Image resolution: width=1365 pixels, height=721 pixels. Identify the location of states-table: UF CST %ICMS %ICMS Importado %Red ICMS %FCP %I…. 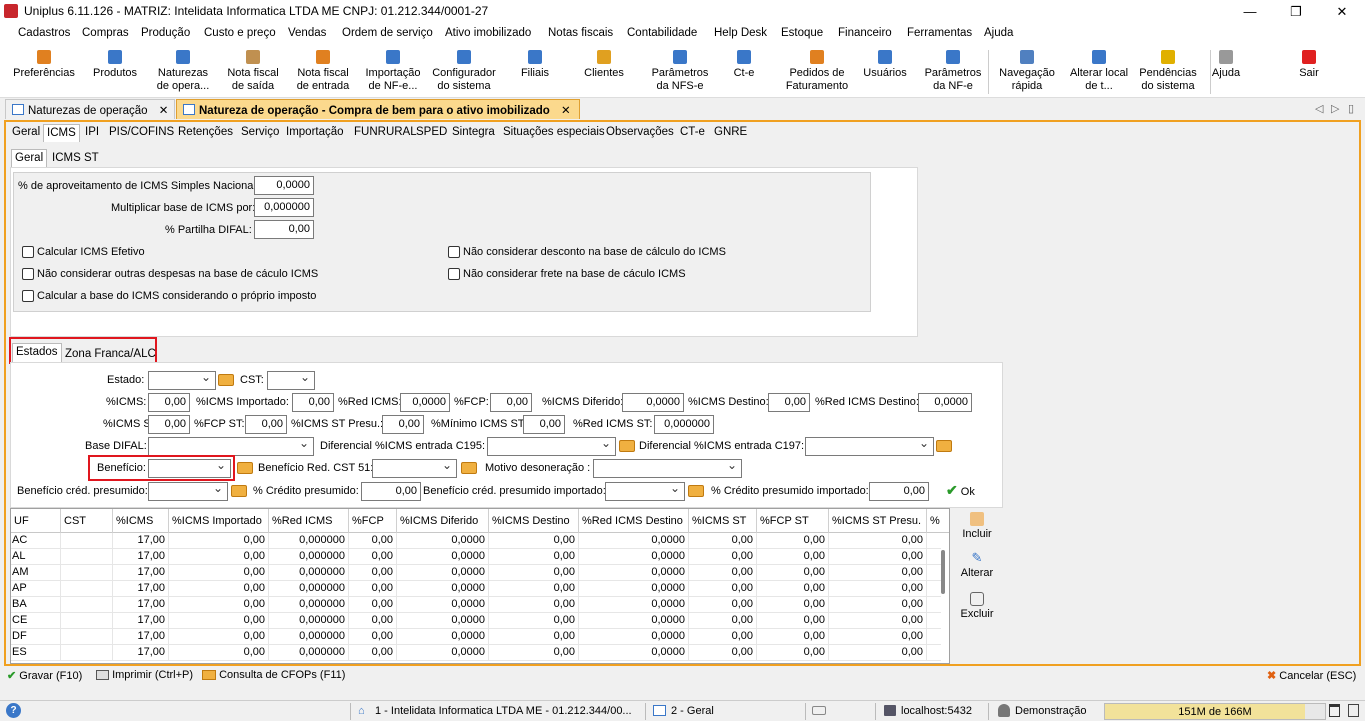
(480, 586).